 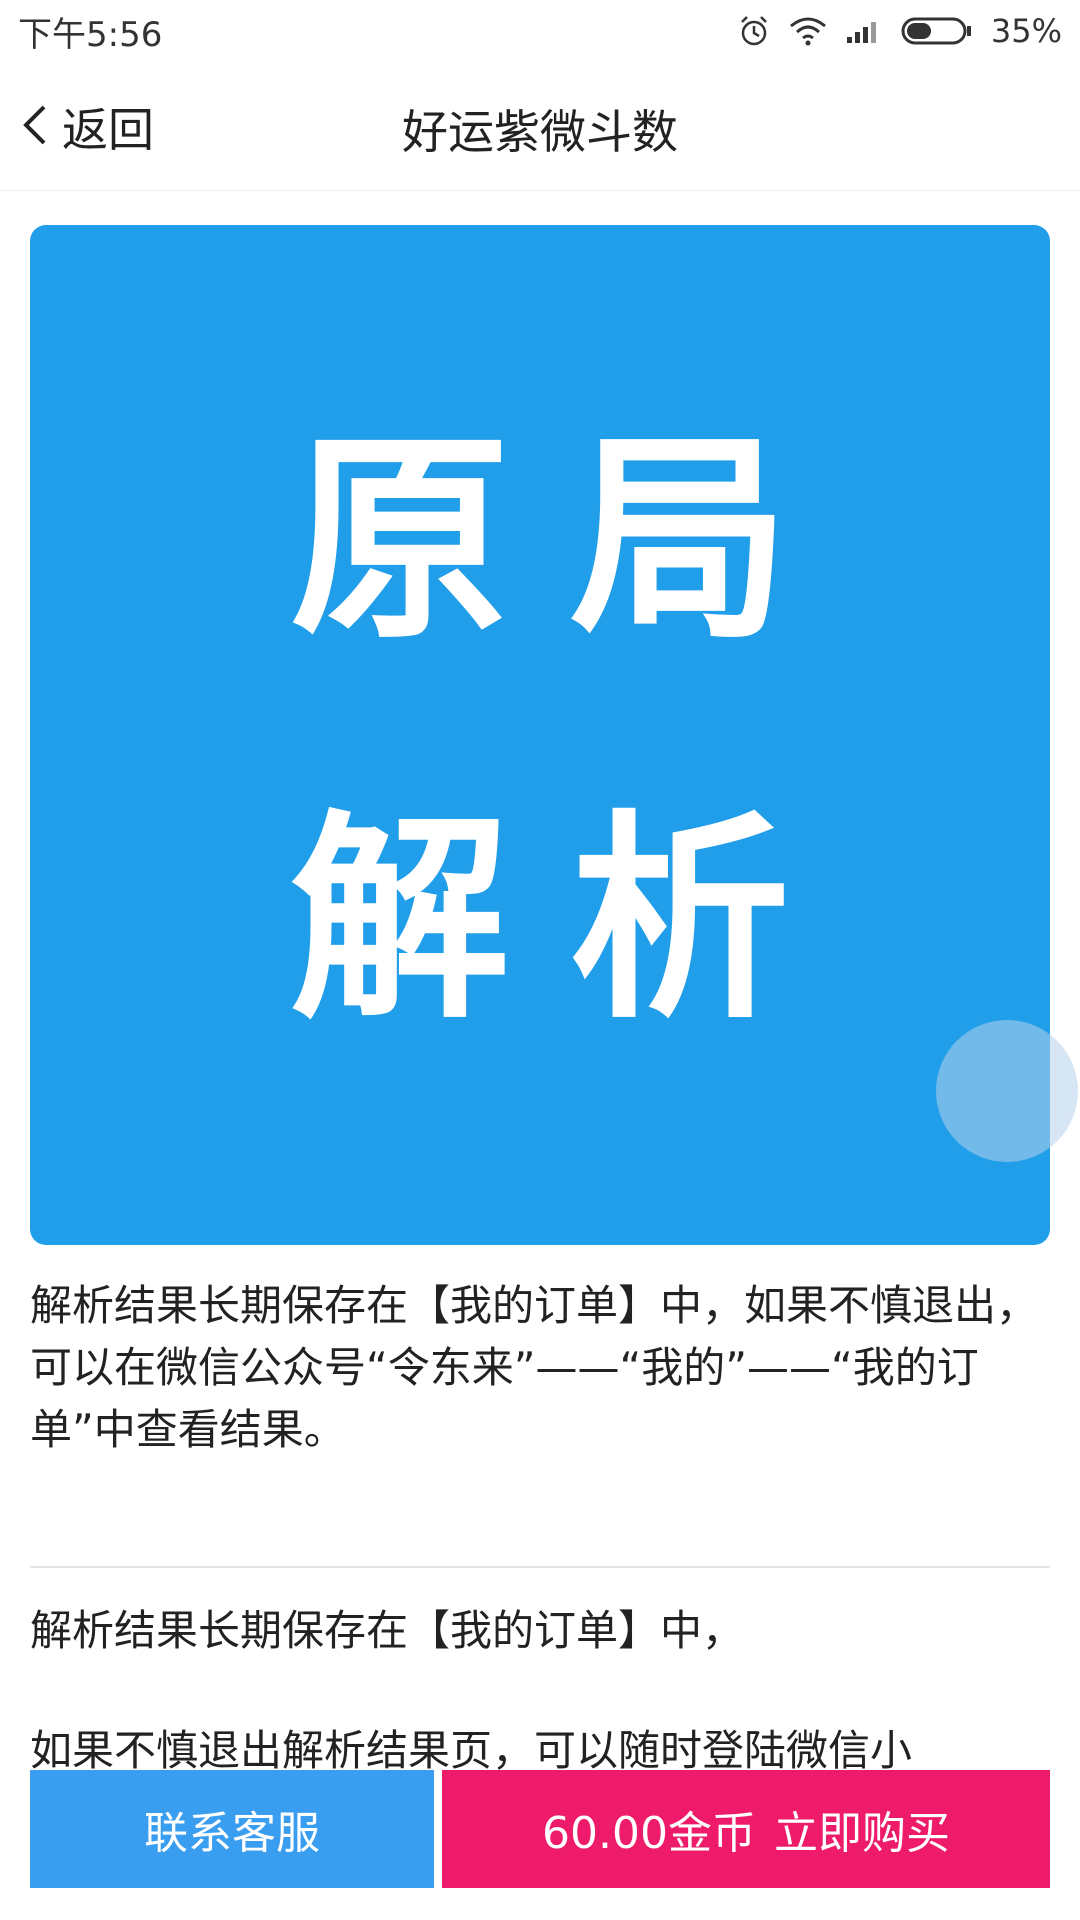 What do you see at coordinates (540, 1567) in the screenshot?
I see `divider` at bounding box center [540, 1567].